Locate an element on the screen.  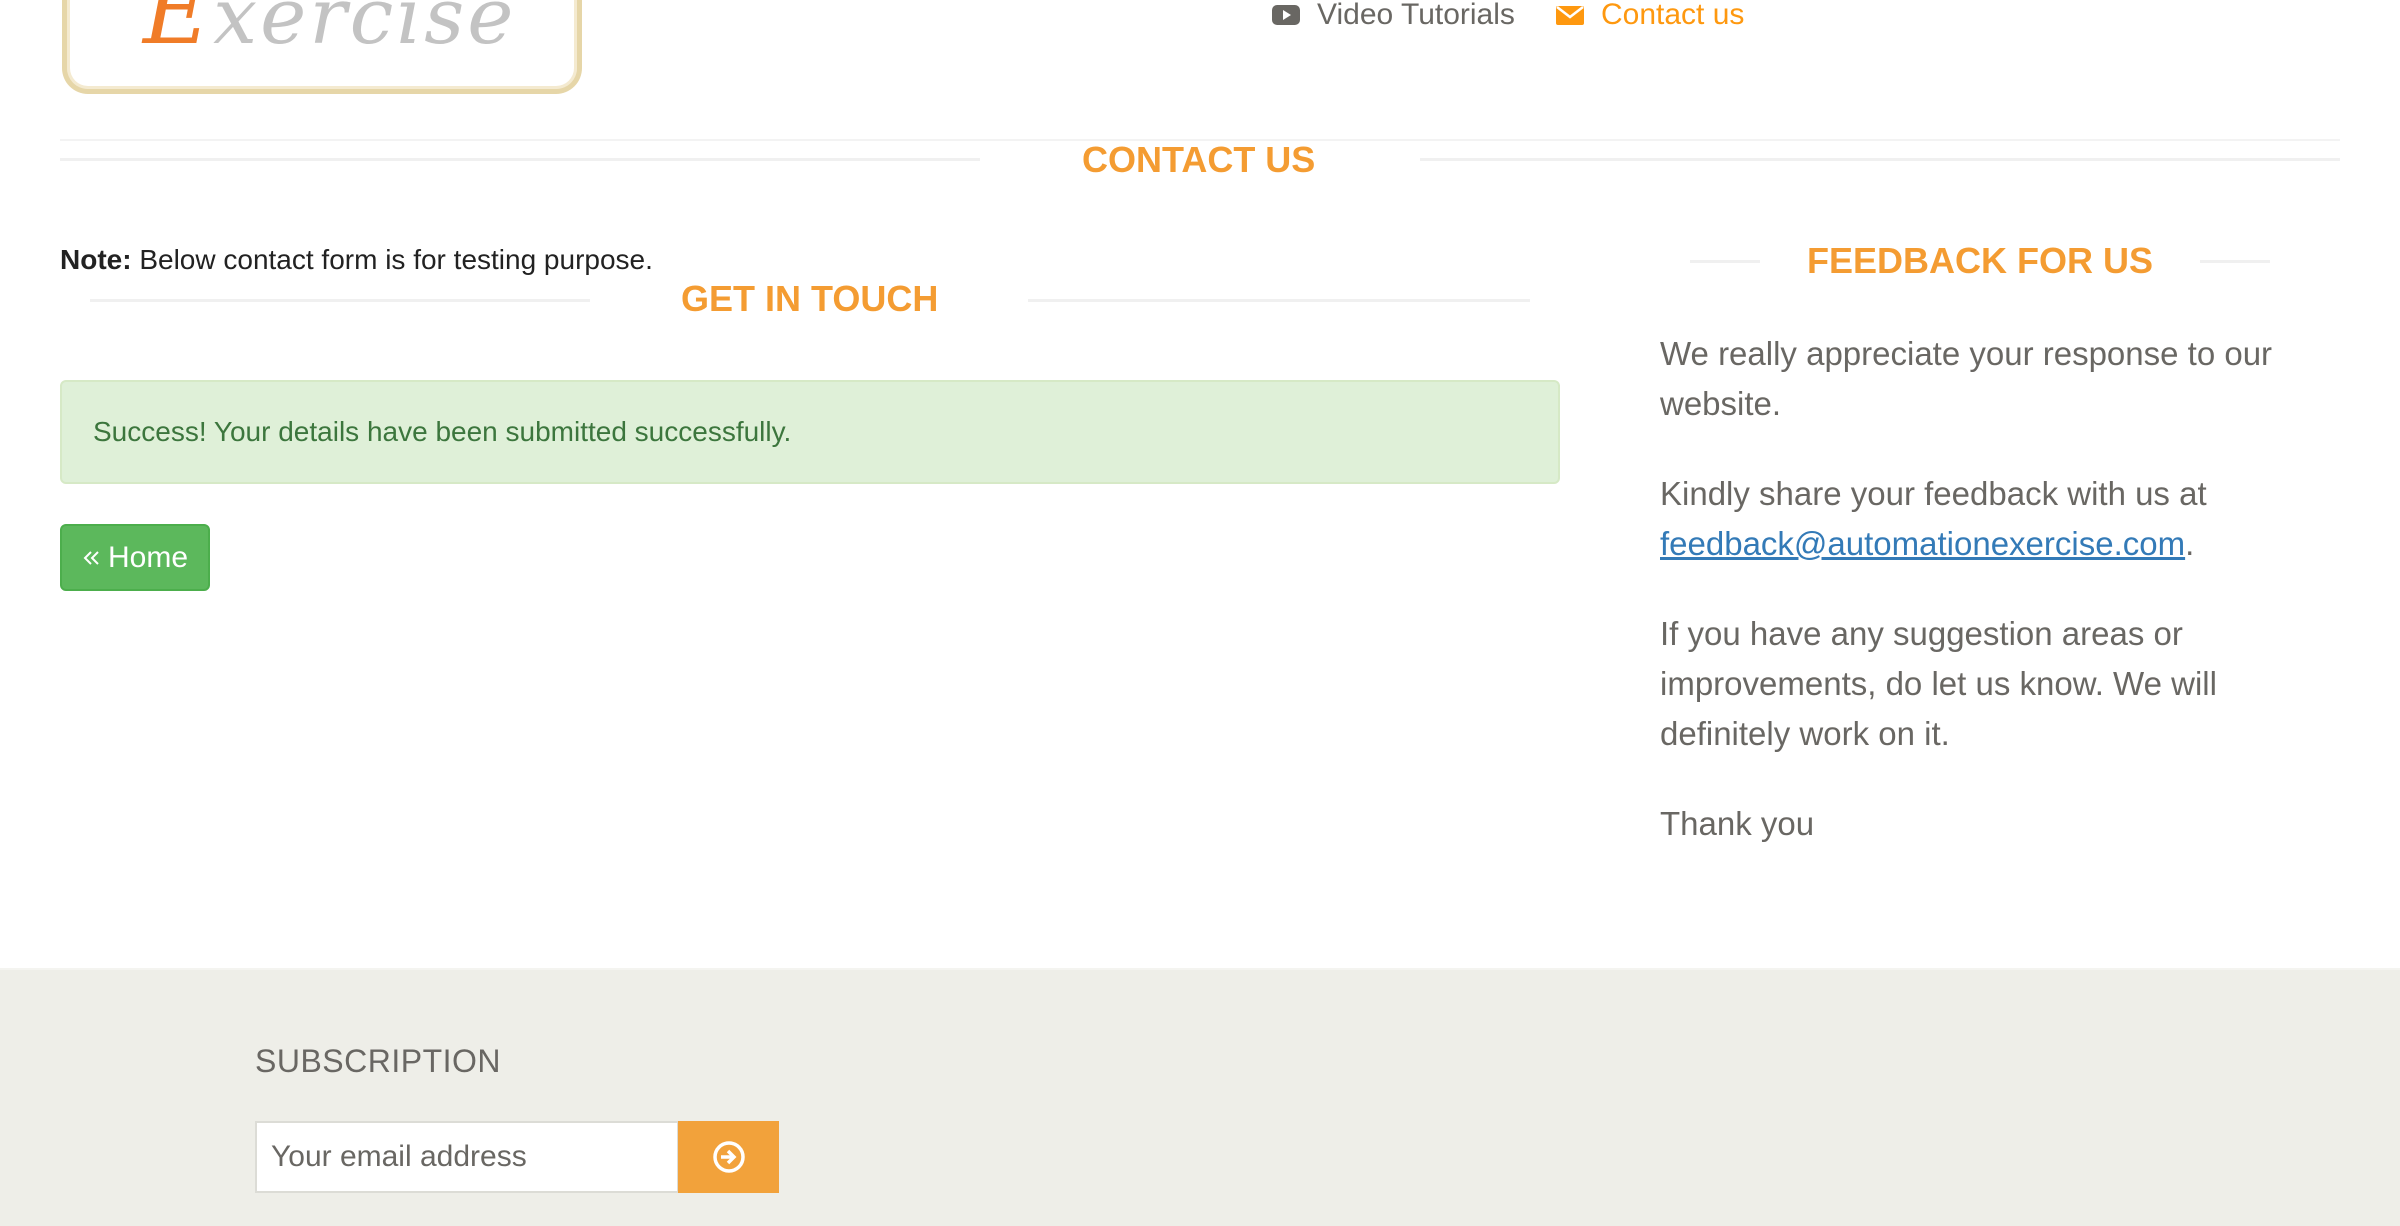
title-line-right is located at coordinates (1880, 159).